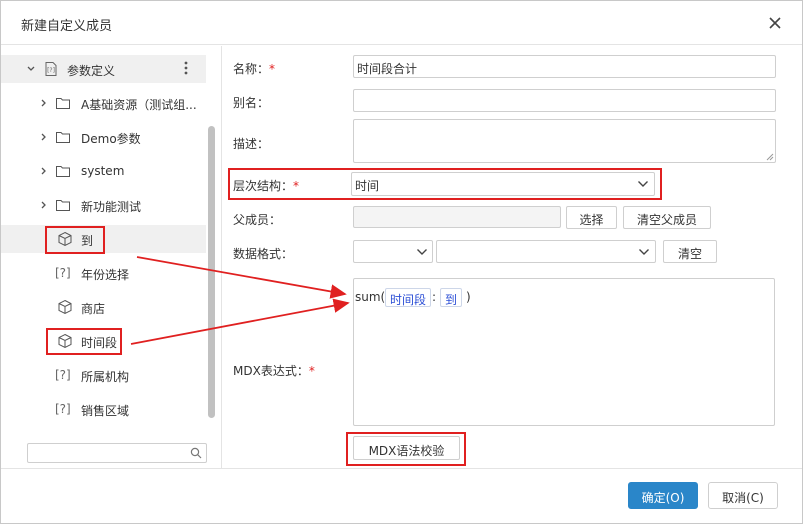 The width and height of the screenshot is (803, 525). I want to click on tree-item-label: 销售区域, so click(105, 411).